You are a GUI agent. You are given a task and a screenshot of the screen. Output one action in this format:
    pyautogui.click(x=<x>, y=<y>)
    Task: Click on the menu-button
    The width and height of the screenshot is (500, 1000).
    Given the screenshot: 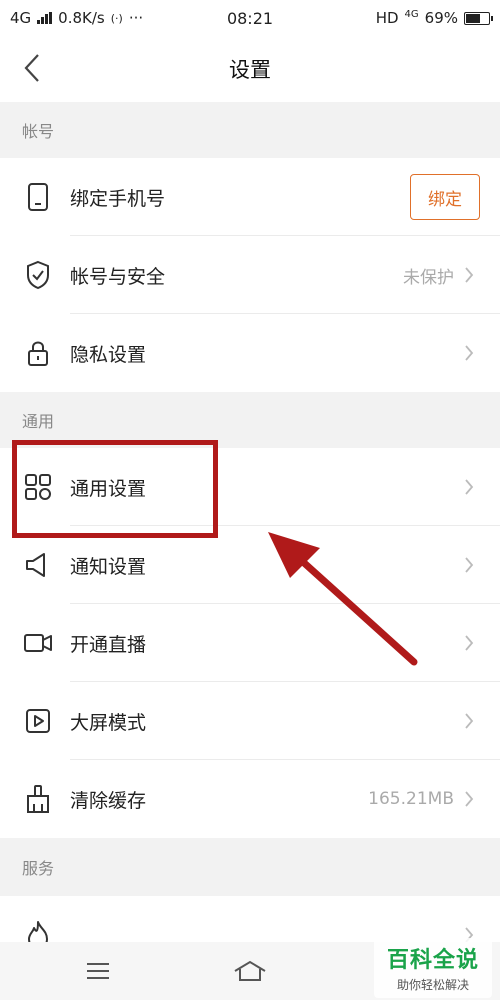 What is the action you would take?
    pyautogui.click(x=98, y=971)
    